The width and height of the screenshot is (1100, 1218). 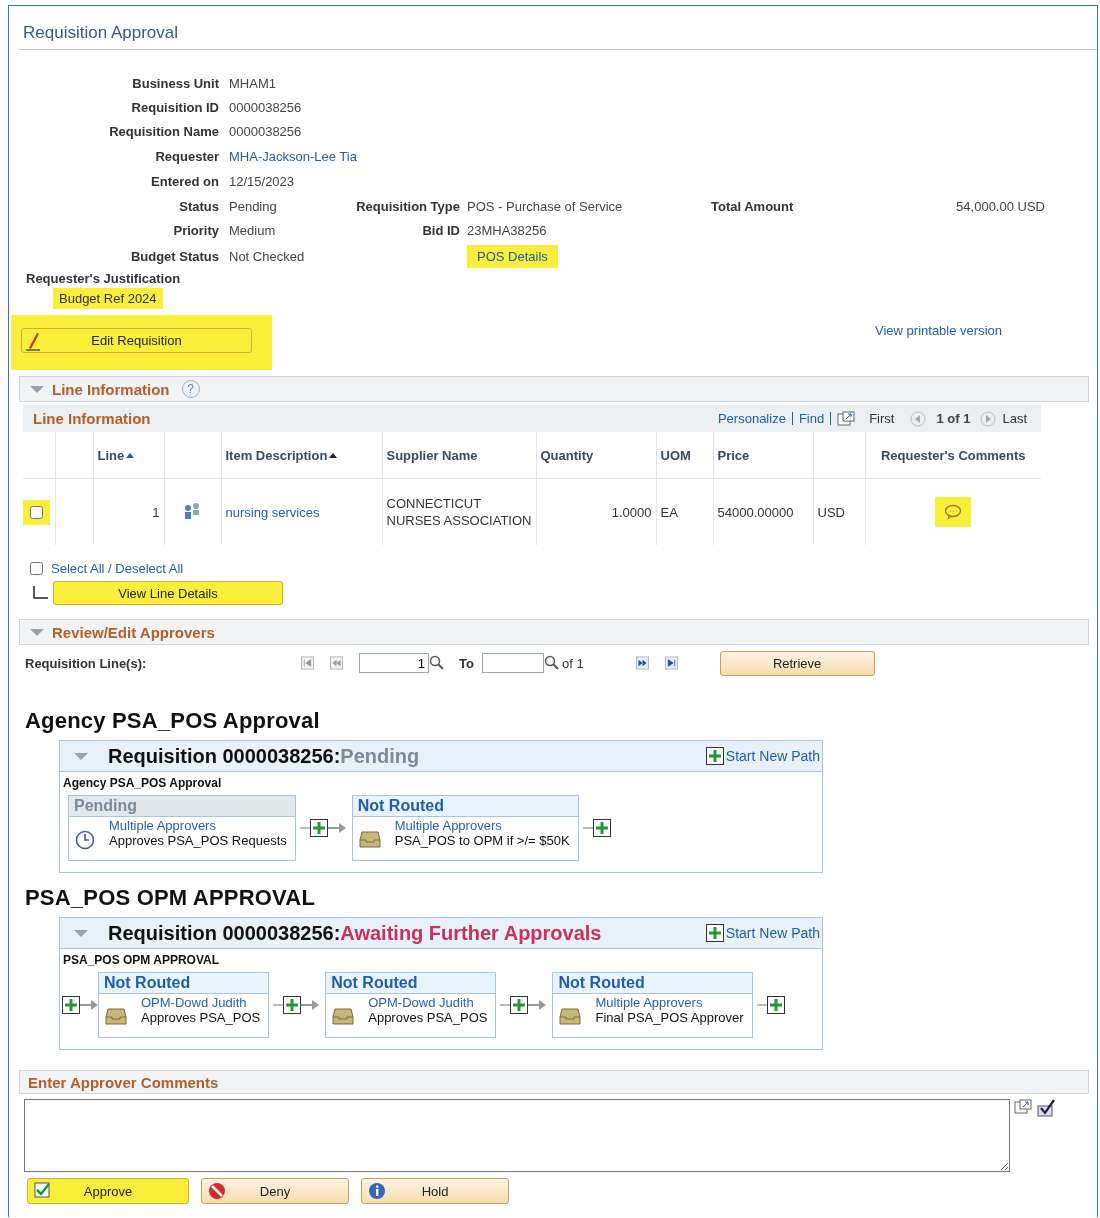 What do you see at coordinates (199, 206) in the screenshot?
I see `field-label: Status` at bounding box center [199, 206].